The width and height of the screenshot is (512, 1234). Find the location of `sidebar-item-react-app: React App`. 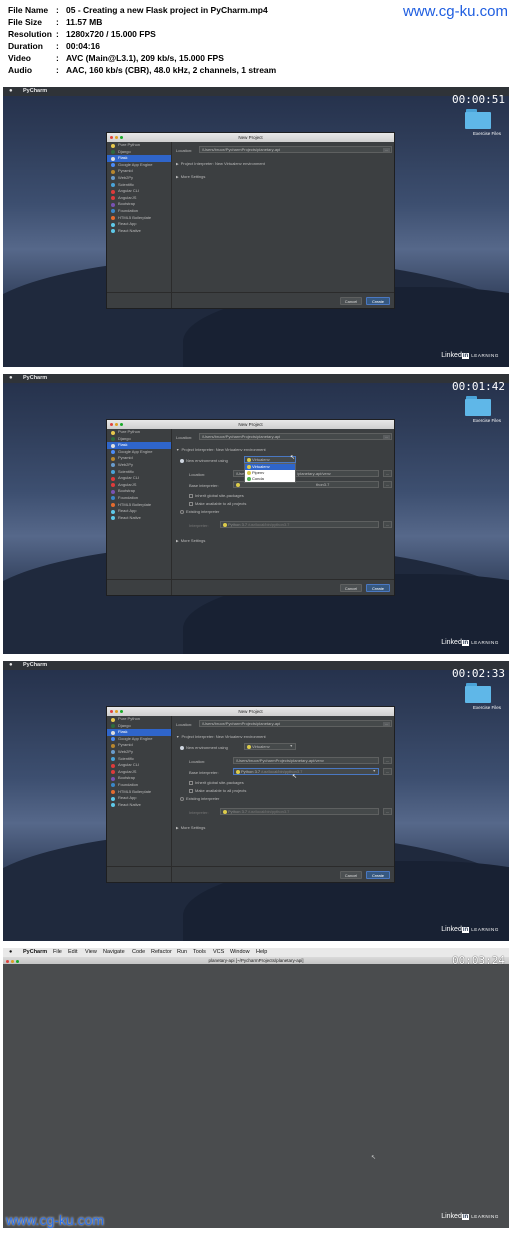

sidebar-item-react-app: React App is located at coordinates (139, 798).